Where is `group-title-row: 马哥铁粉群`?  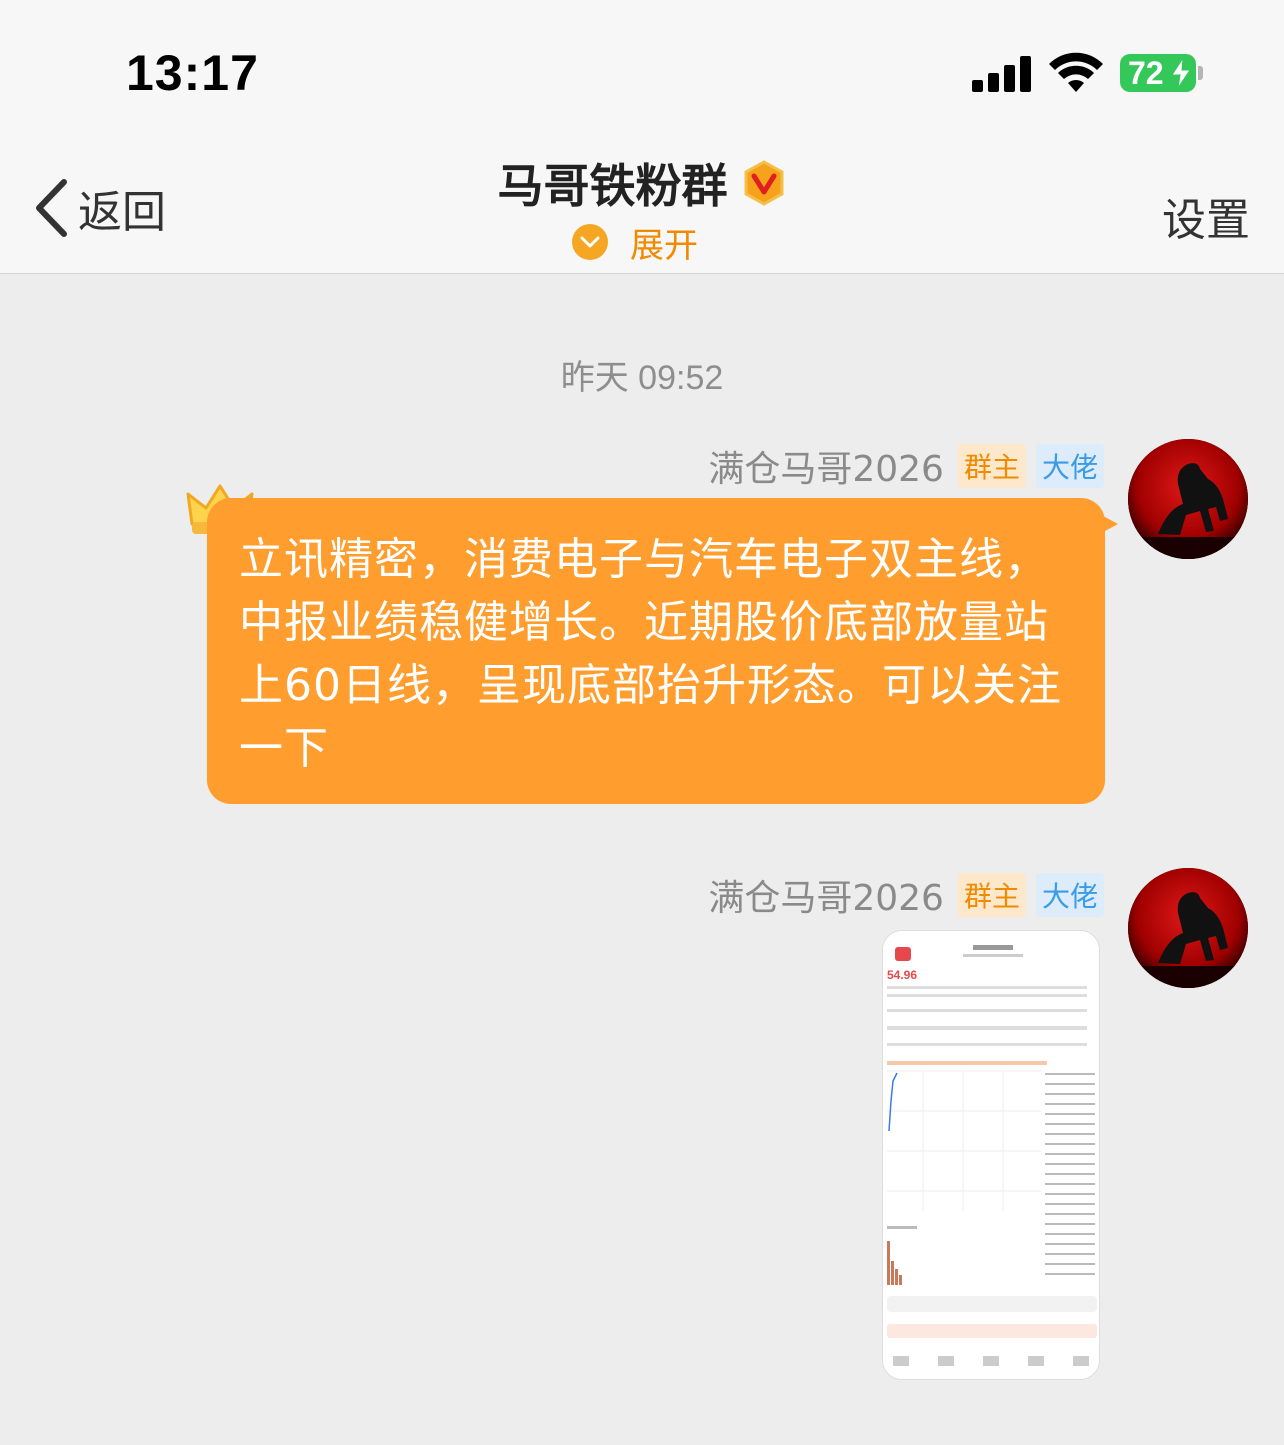
group-title-row: 马哥铁粉群 is located at coordinates (642, 183).